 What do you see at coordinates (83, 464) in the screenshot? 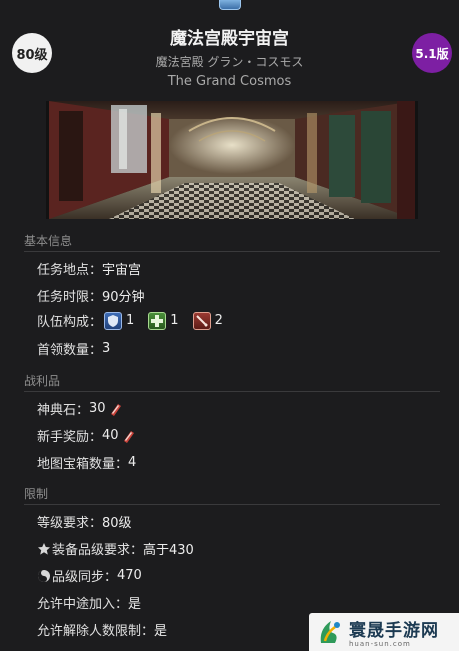
I see `map-chest-label: 地图宝箱数量：` at bounding box center [83, 464].